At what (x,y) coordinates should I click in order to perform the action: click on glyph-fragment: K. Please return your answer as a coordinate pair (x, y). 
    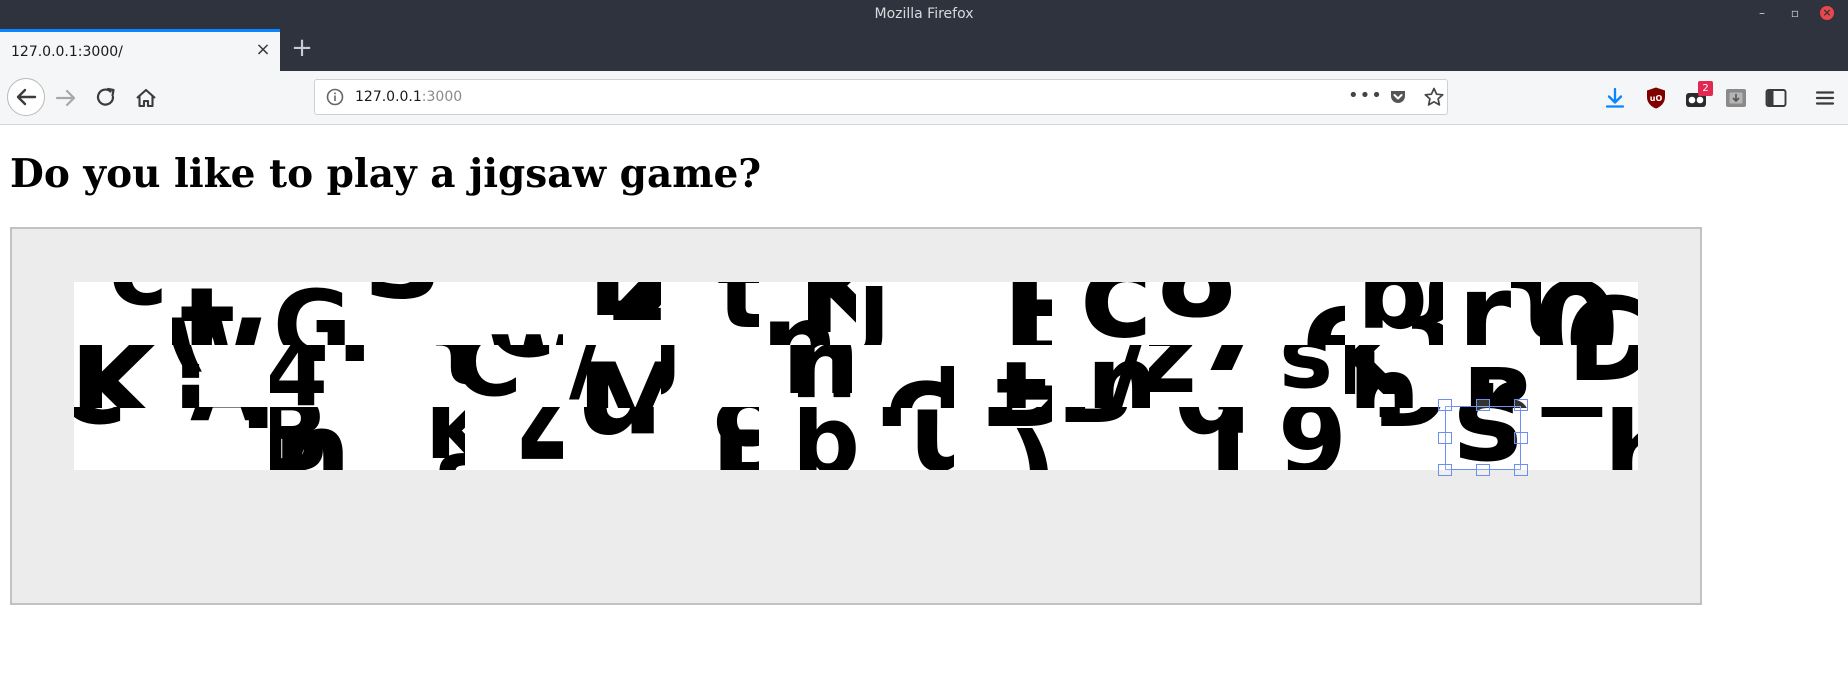
    Looking at the image, I should click on (826, 313).